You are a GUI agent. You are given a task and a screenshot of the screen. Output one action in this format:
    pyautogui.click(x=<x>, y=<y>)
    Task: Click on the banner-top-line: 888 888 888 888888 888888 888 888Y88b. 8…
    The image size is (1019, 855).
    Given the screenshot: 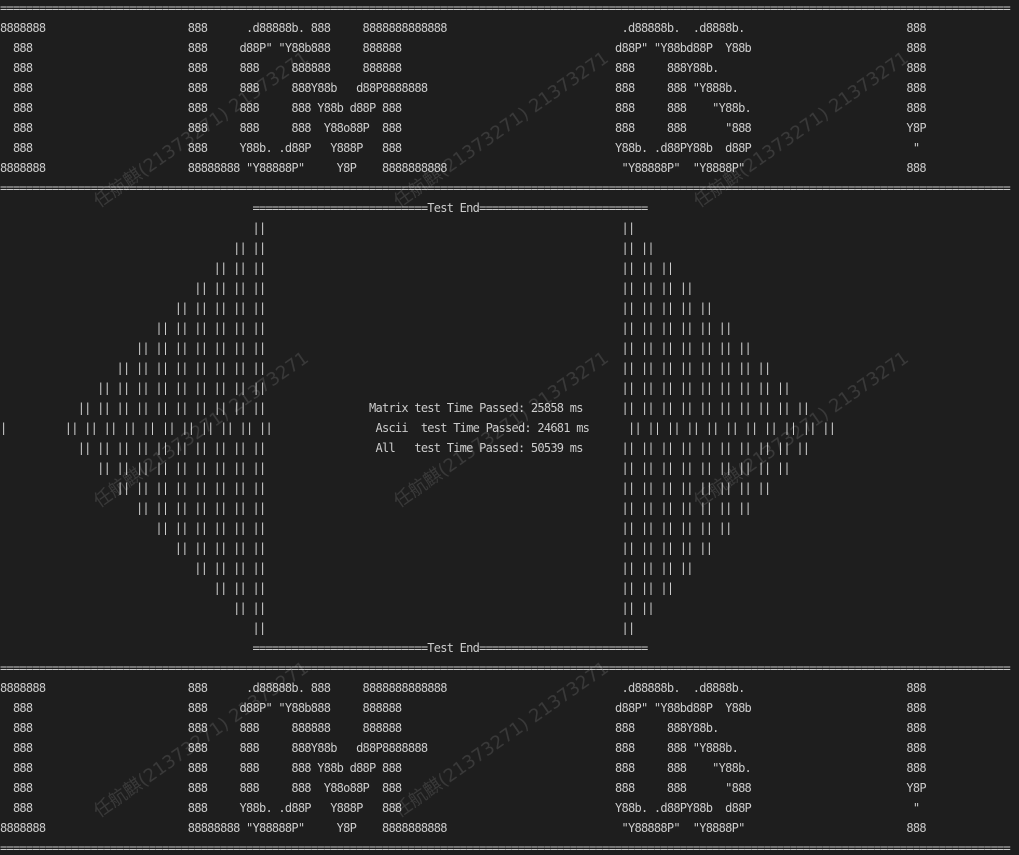 What is the action you would take?
    pyautogui.click(x=463, y=68)
    